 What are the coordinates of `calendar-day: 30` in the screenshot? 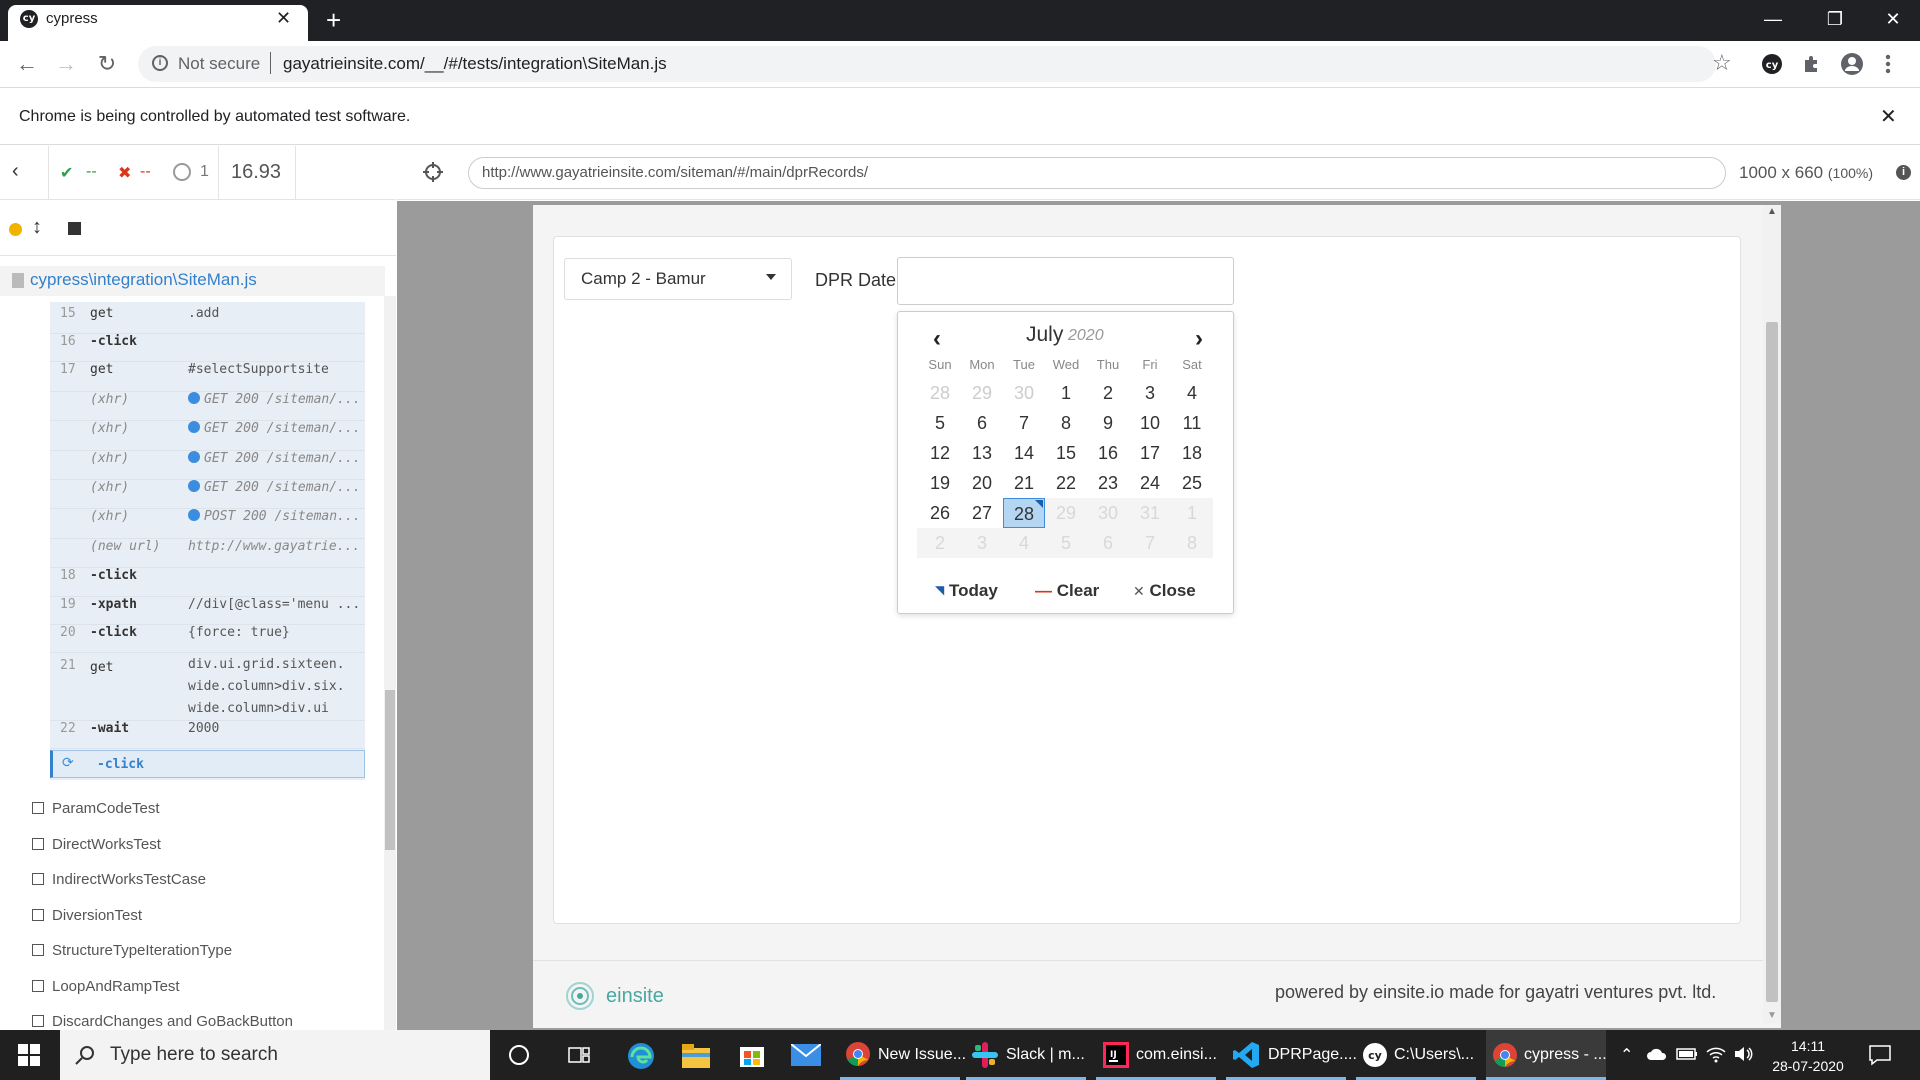 It's located at (1024, 393).